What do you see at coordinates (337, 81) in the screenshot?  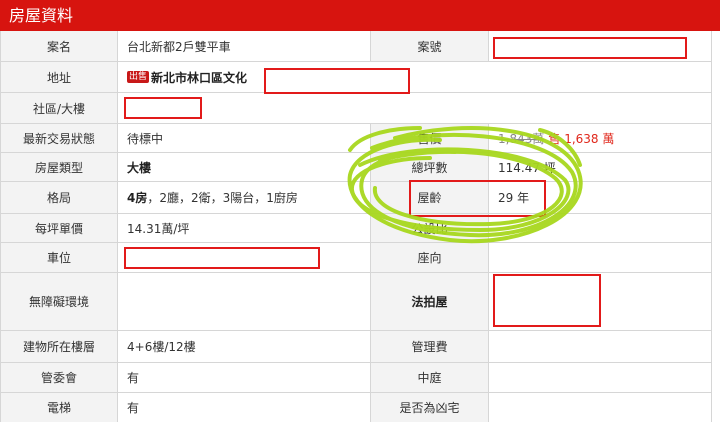 I see `redaction-box-address` at bounding box center [337, 81].